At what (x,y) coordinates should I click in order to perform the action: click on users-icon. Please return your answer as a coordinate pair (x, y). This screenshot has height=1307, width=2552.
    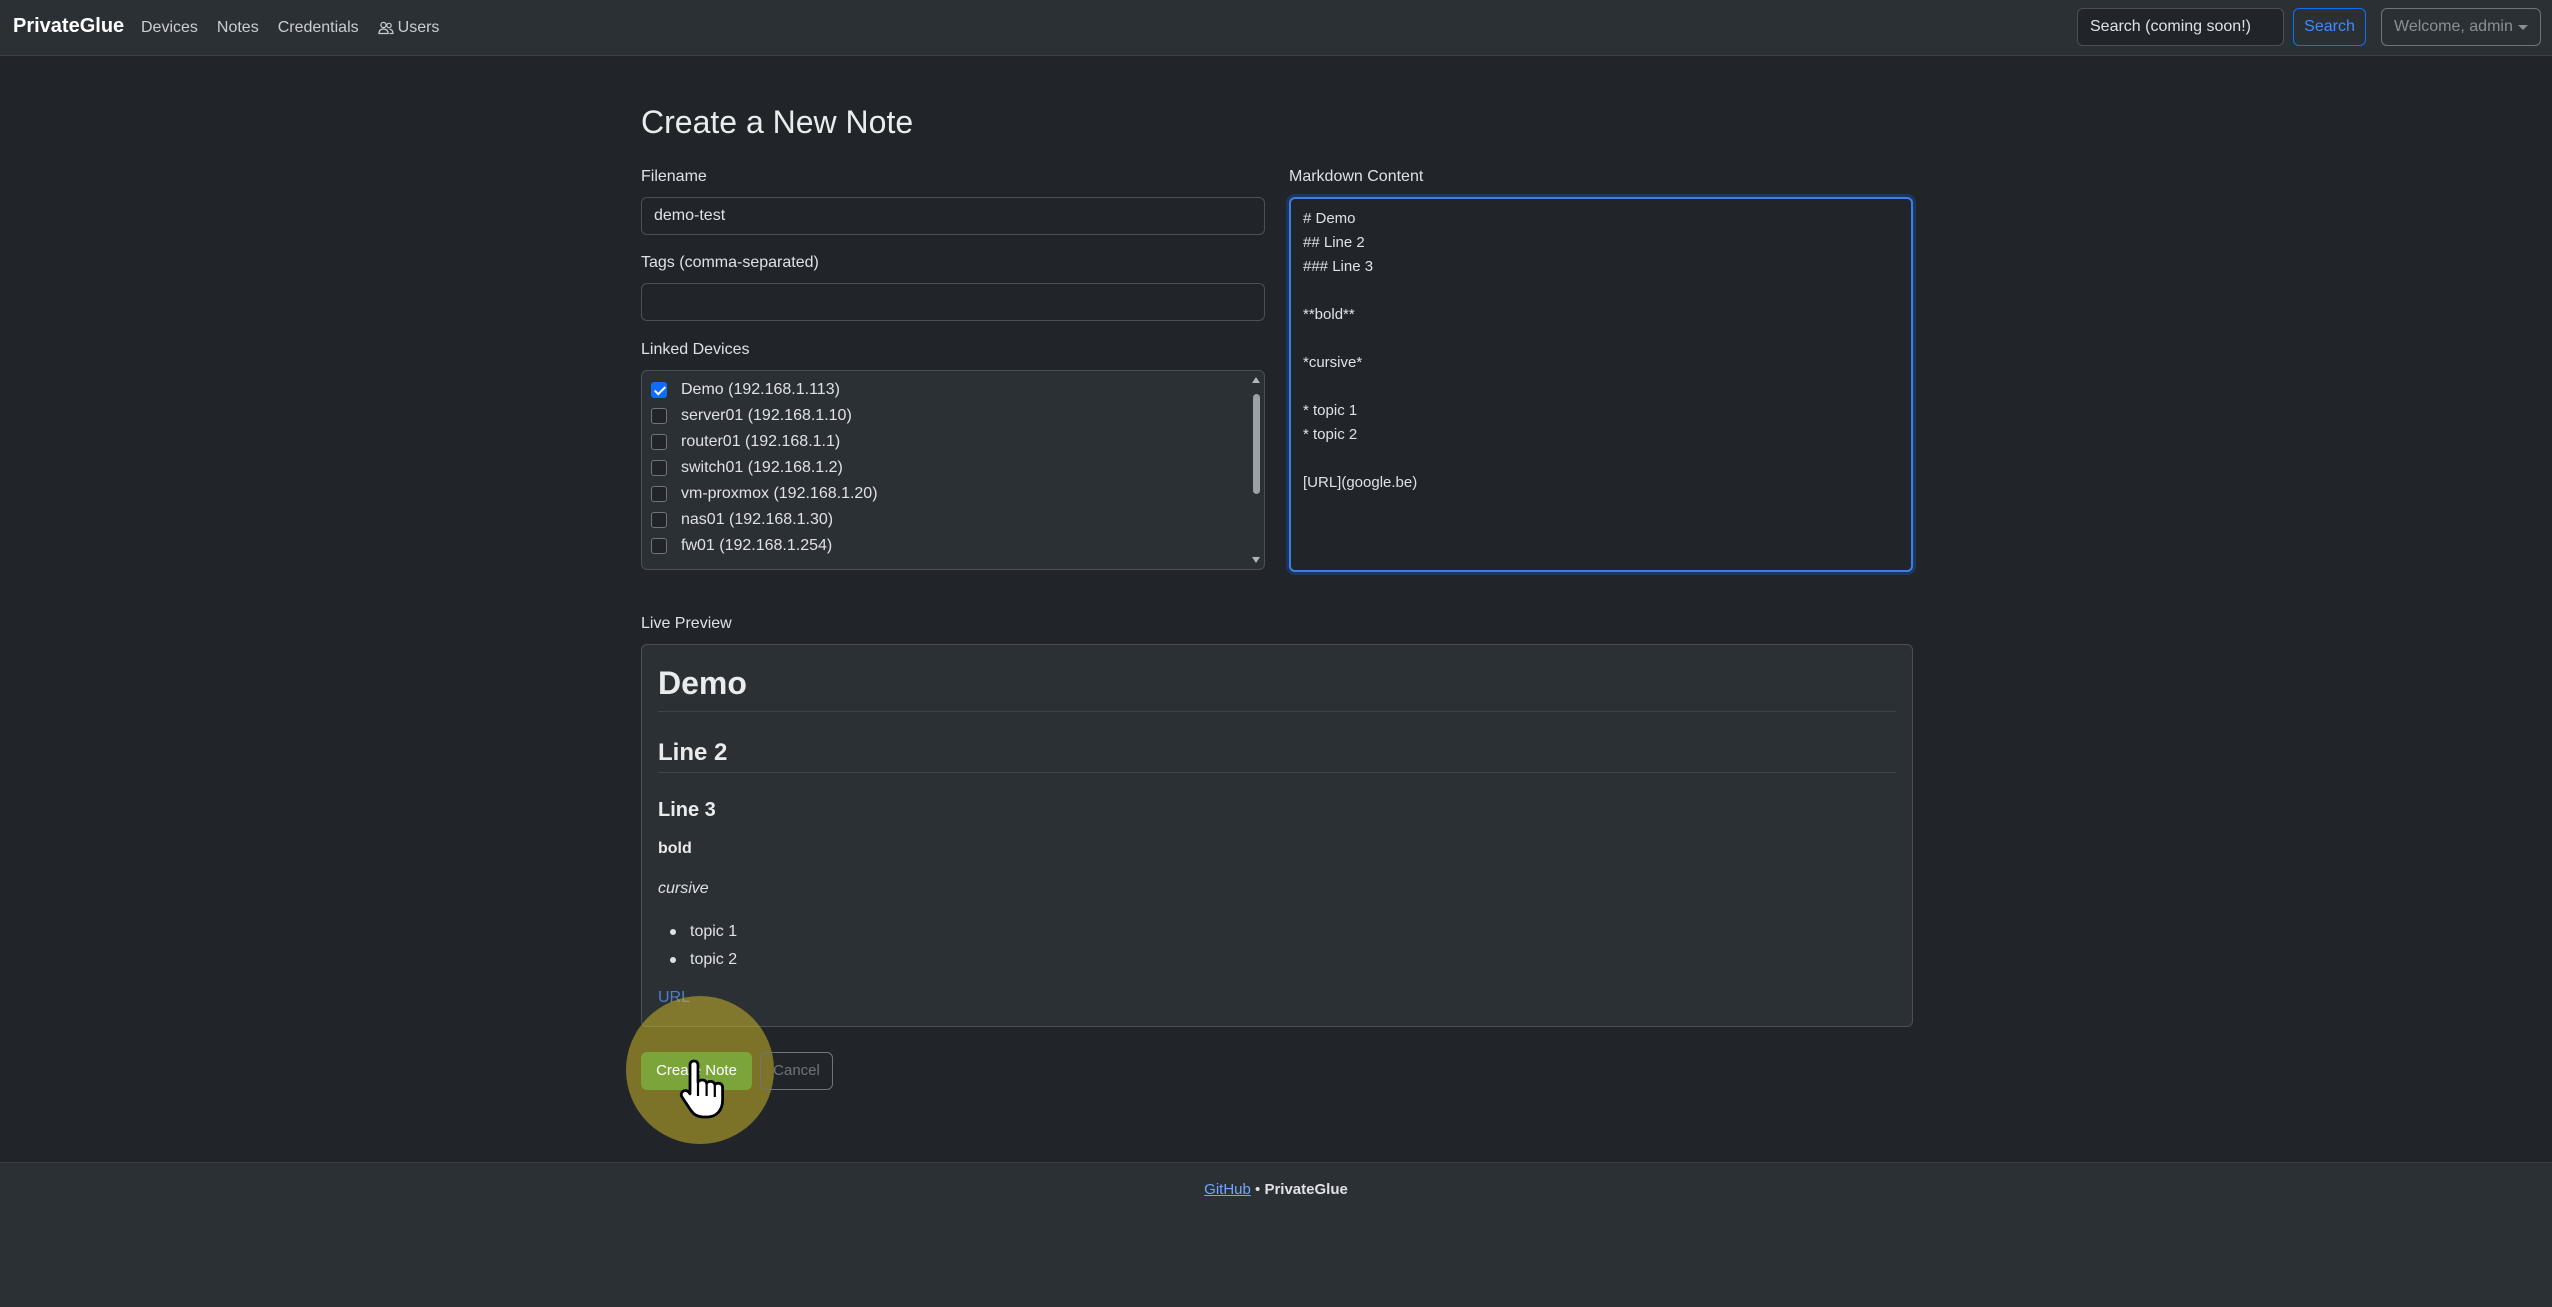
    Looking at the image, I should click on (385, 28).